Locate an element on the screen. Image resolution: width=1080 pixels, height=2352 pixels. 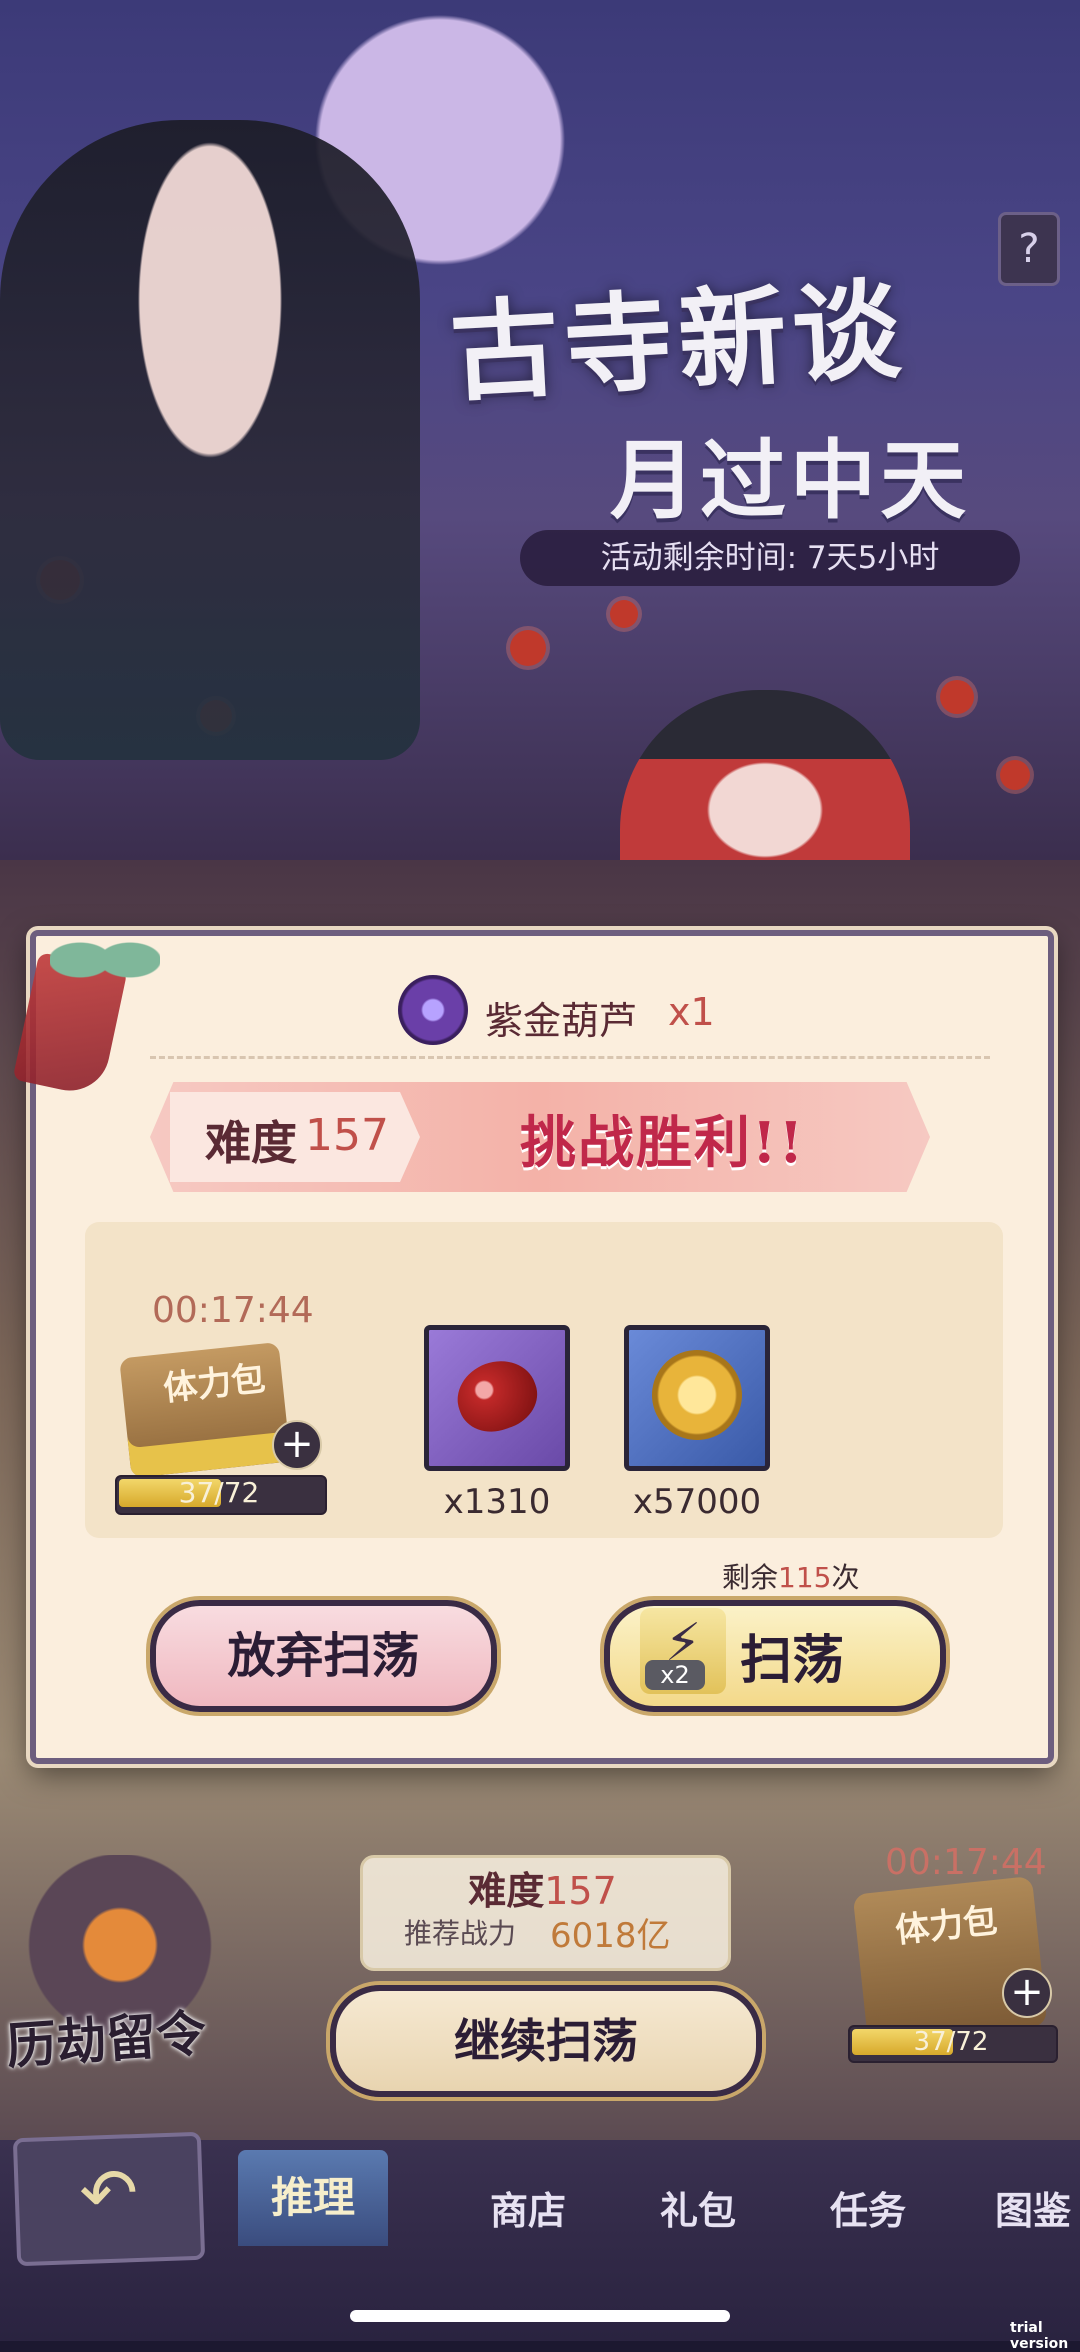
home-indicator is located at coordinates (540, 2316).